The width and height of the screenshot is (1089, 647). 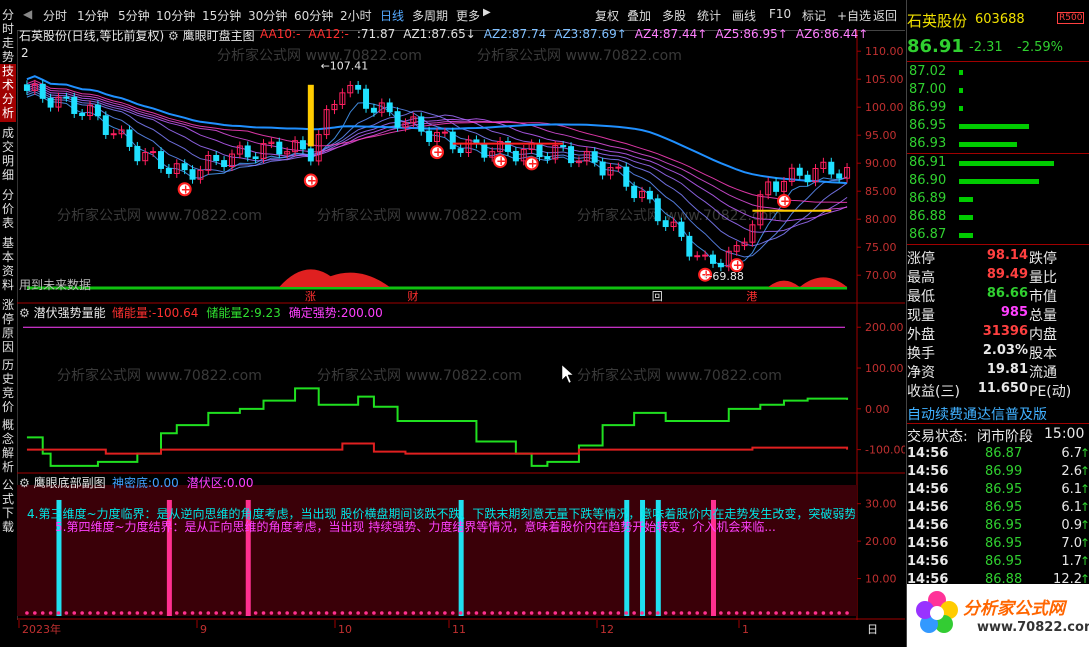 What do you see at coordinates (8, 447) in the screenshot?
I see `tab-concept-analysis: 概念解析` at bounding box center [8, 447].